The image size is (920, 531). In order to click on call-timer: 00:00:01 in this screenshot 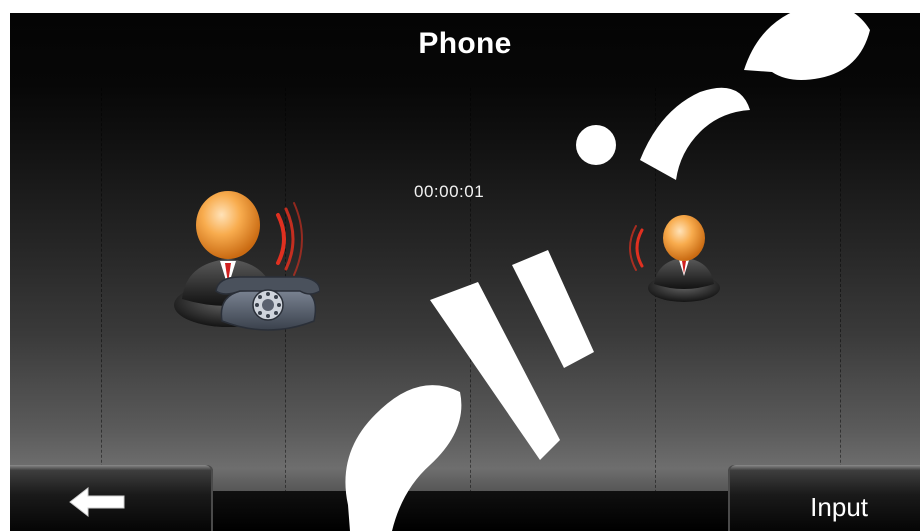, I will do `click(449, 191)`.